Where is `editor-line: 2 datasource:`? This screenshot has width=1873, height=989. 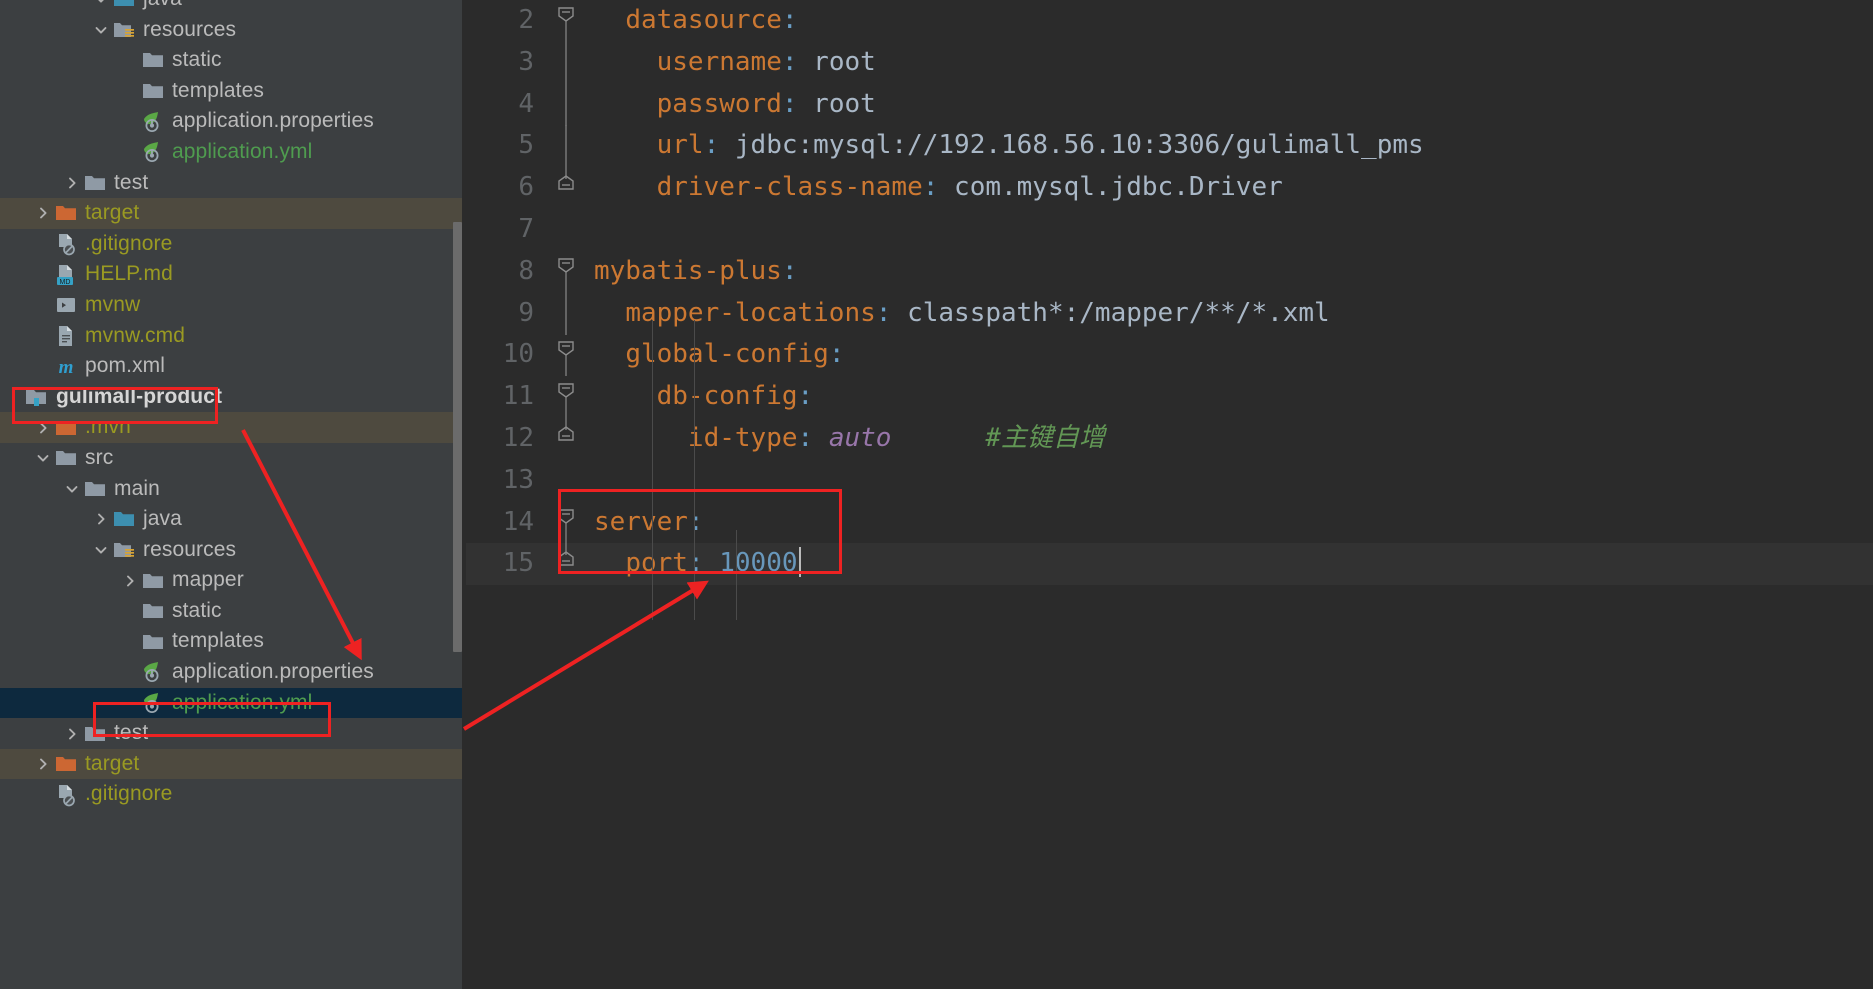
editor-line: 2 datasource: is located at coordinates (1169, 21).